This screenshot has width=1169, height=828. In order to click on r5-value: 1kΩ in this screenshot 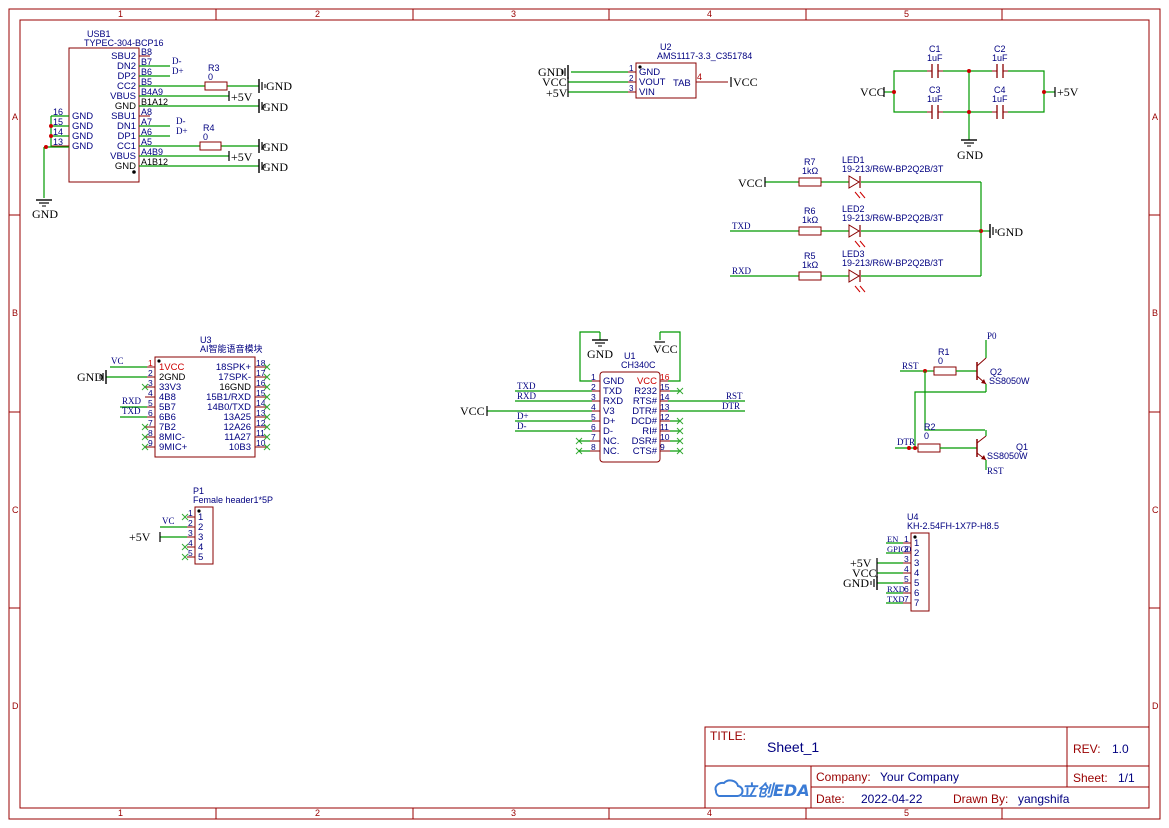, I will do `click(810, 265)`.